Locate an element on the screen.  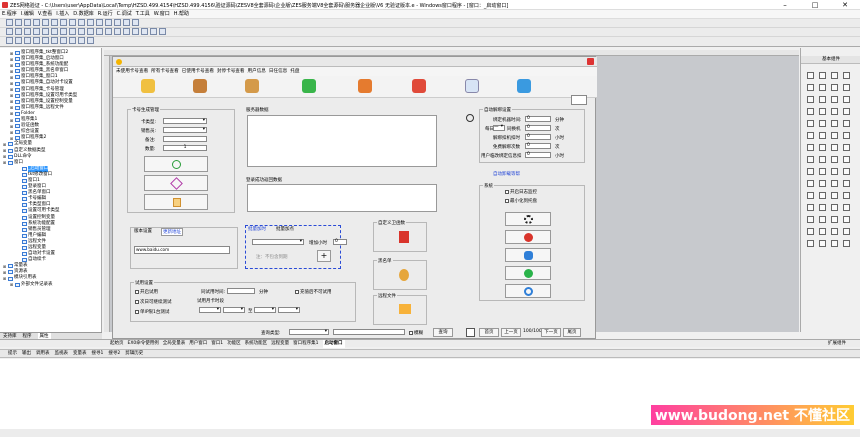
settings-button is located at coordinates (528, 219).